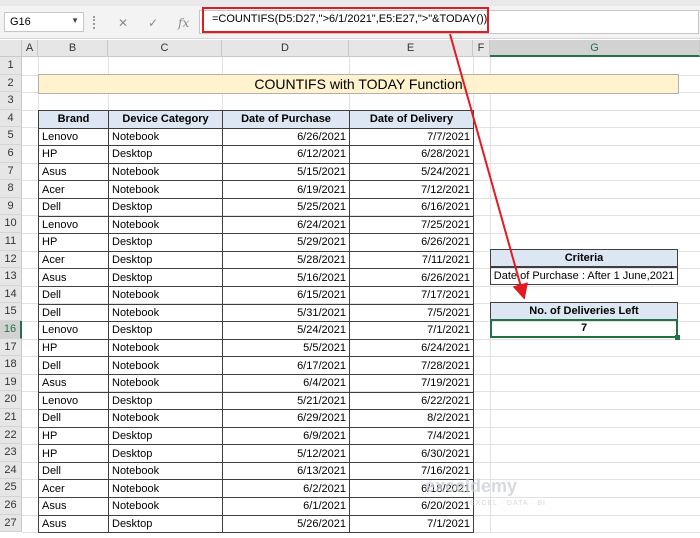 This screenshot has width=700, height=538. What do you see at coordinates (286, 506) in the screenshot?
I see `purchase-date-cell: 6/1/2021` at bounding box center [286, 506].